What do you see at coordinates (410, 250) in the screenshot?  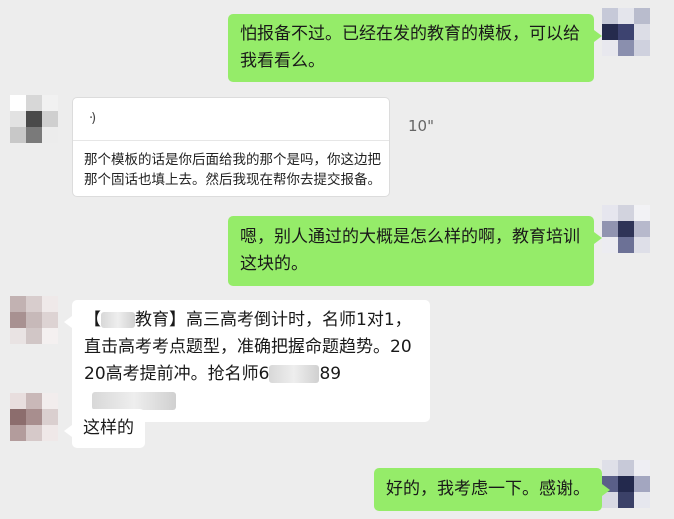 I see `message-text: 嗯，别人通过的大概是怎么样的啊，教育培训这块的。` at bounding box center [410, 250].